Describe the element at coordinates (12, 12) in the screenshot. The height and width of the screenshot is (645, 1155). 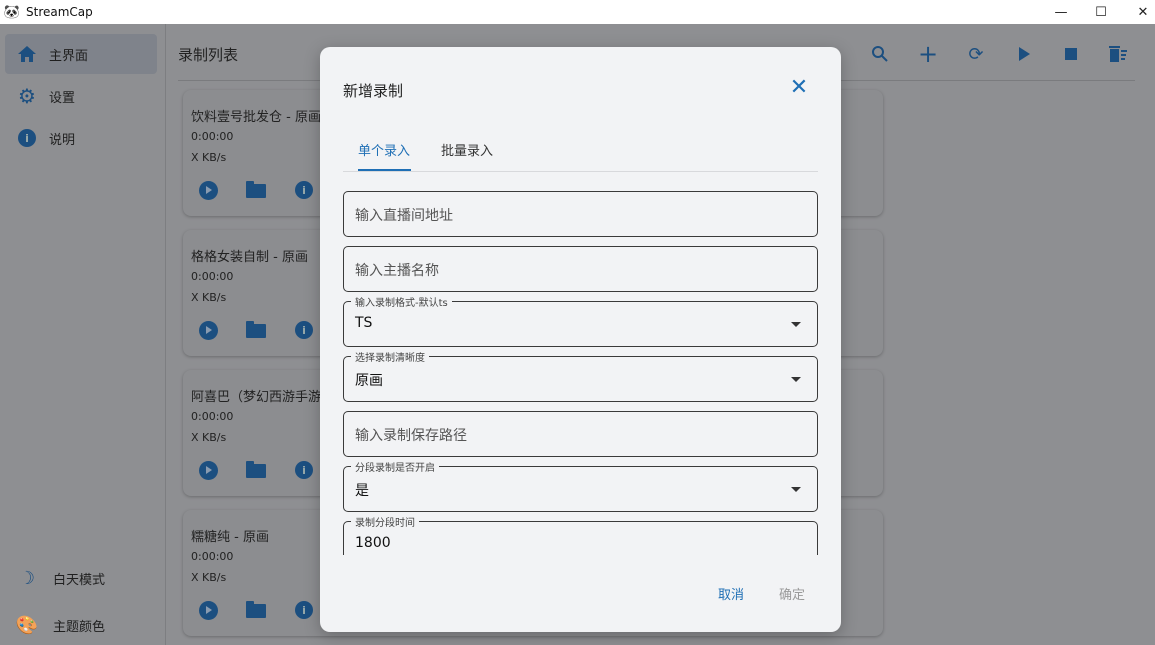
I see `app-logo-icon: 🐼` at that location.